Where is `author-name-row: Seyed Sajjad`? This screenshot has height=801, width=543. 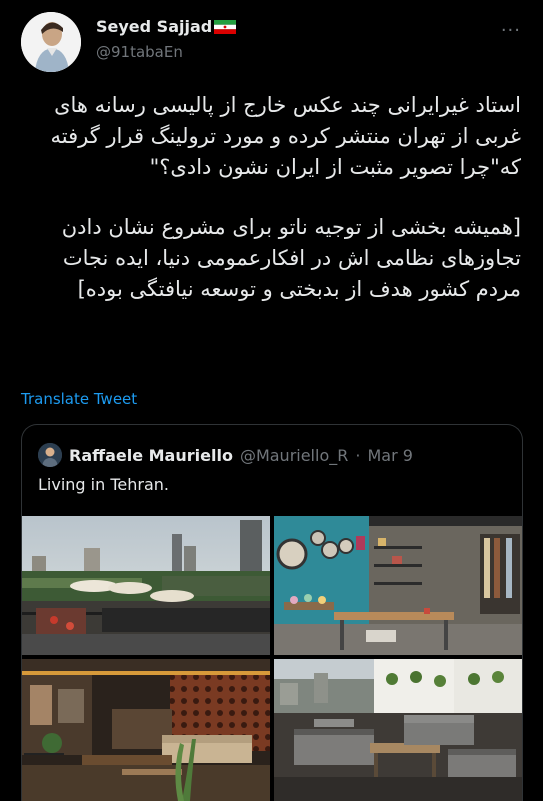
author-name-row: Seyed Sajjad is located at coordinates (166, 26).